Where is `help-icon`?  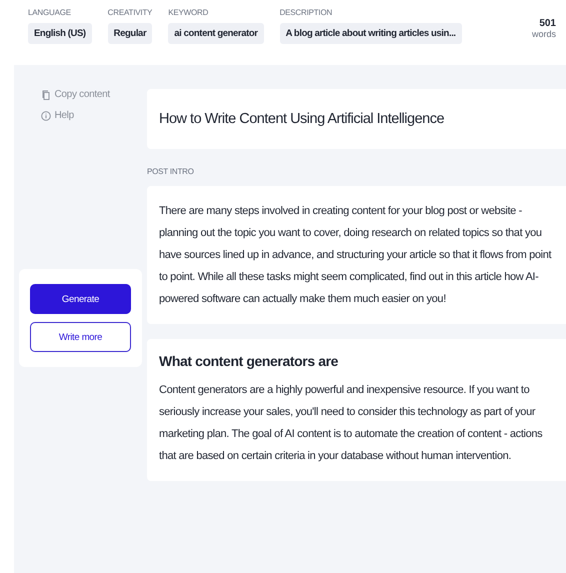 help-icon is located at coordinates (45, 115).